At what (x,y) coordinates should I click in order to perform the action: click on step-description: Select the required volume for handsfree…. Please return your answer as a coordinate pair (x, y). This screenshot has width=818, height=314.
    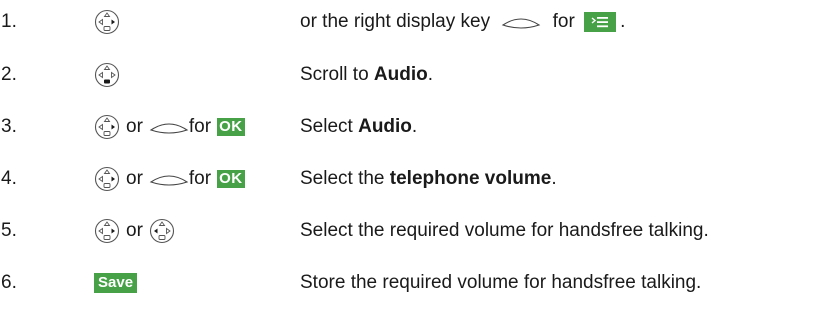
    Looking at the image, I should click on (504, 231).